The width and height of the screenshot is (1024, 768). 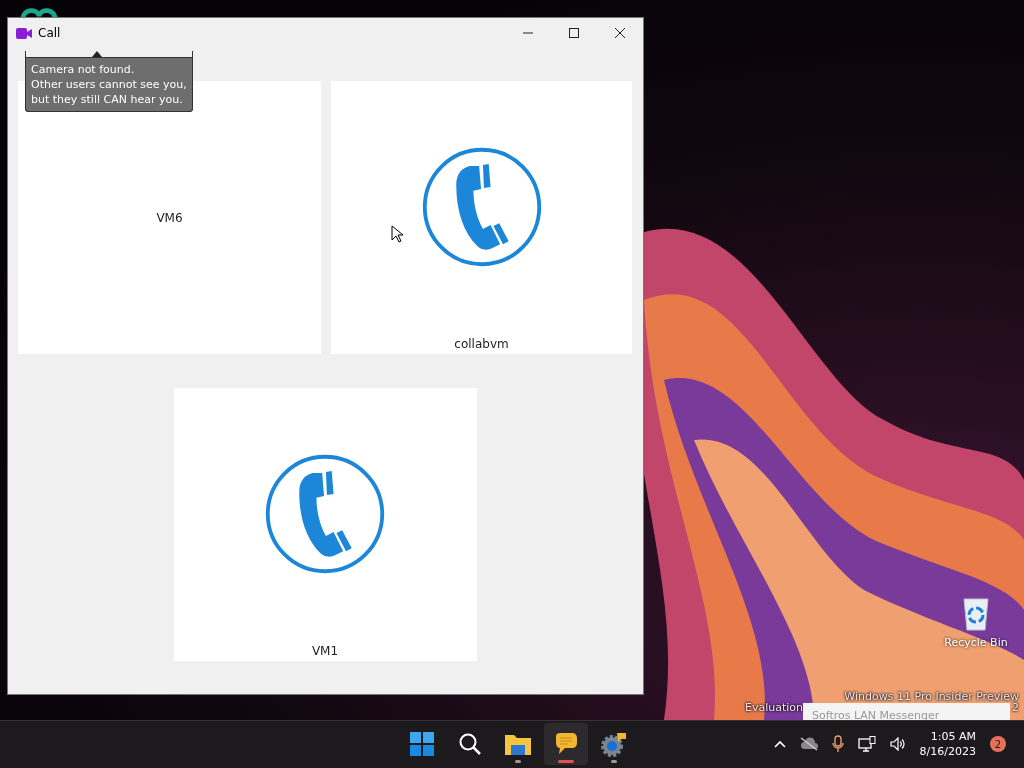 I want to click on show-hidden-icons-button, so click(x=779, y=744).